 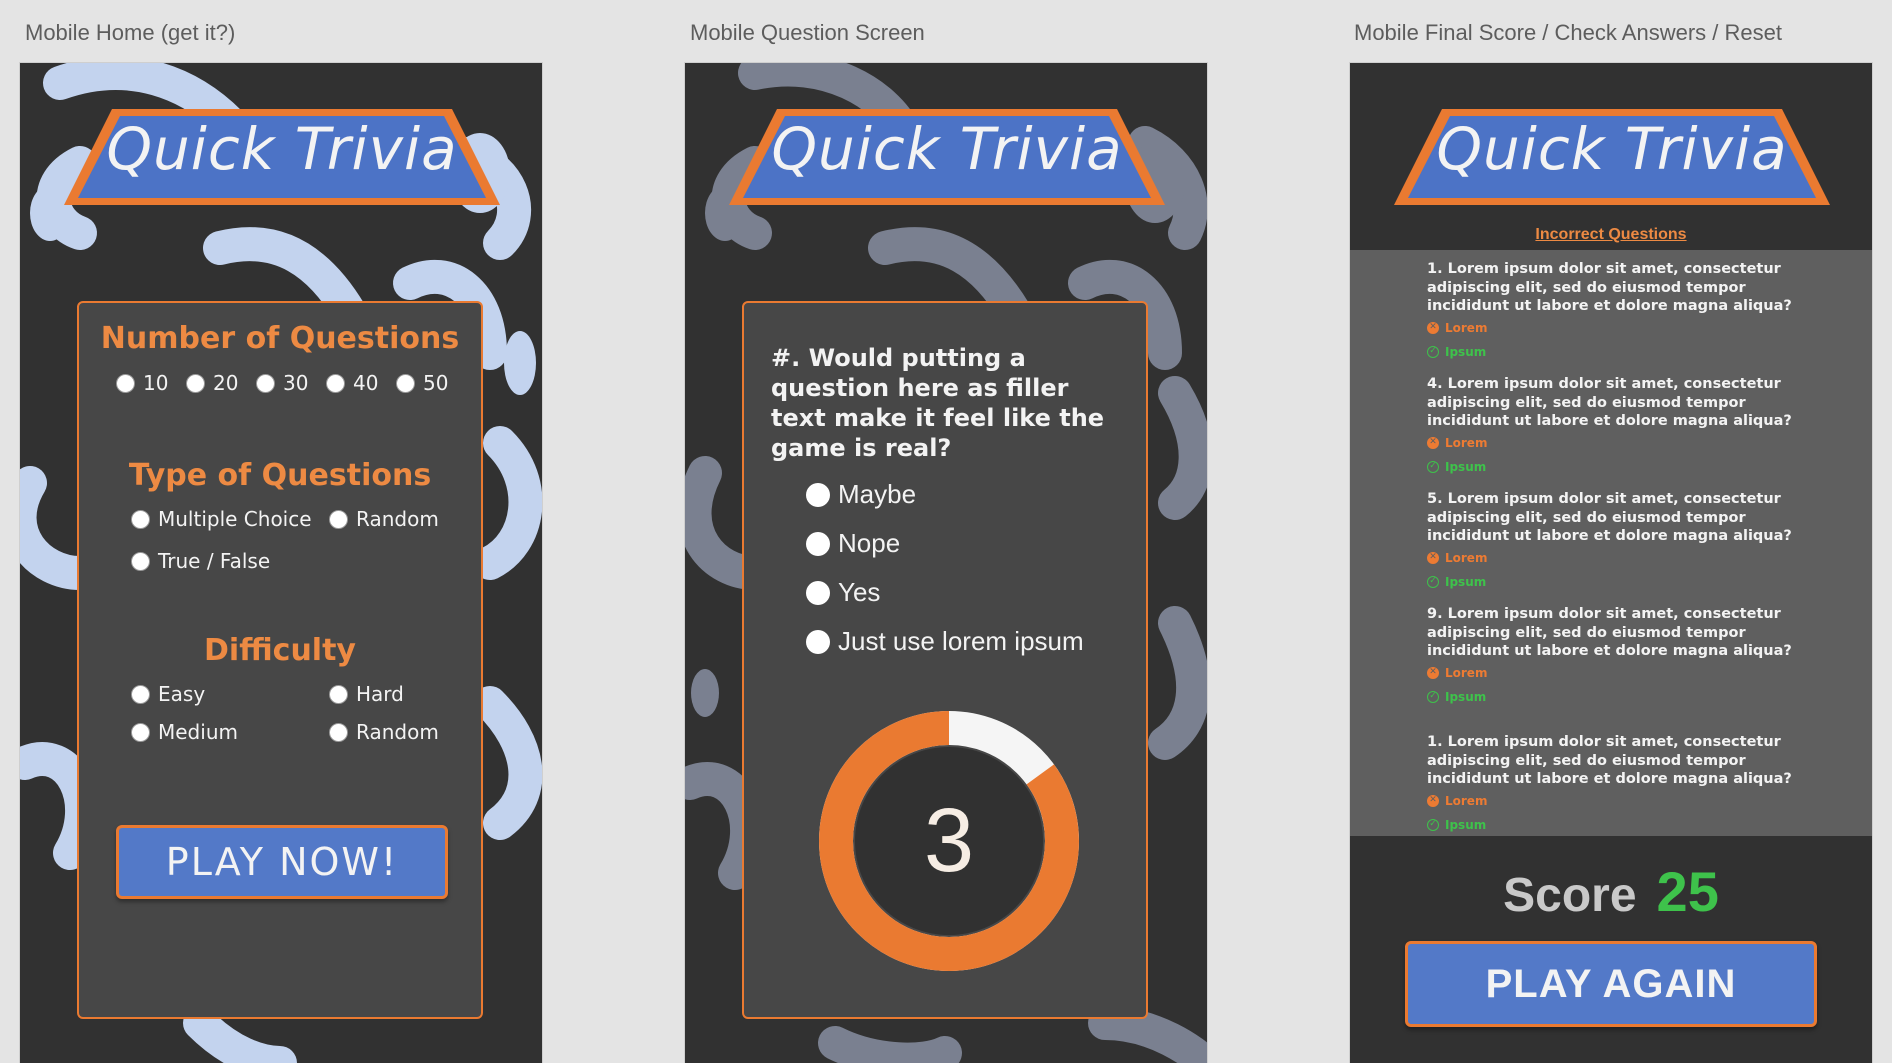 I want to click on artboard-label-question: Mobile Question Screen, so click(x=807, y=32).